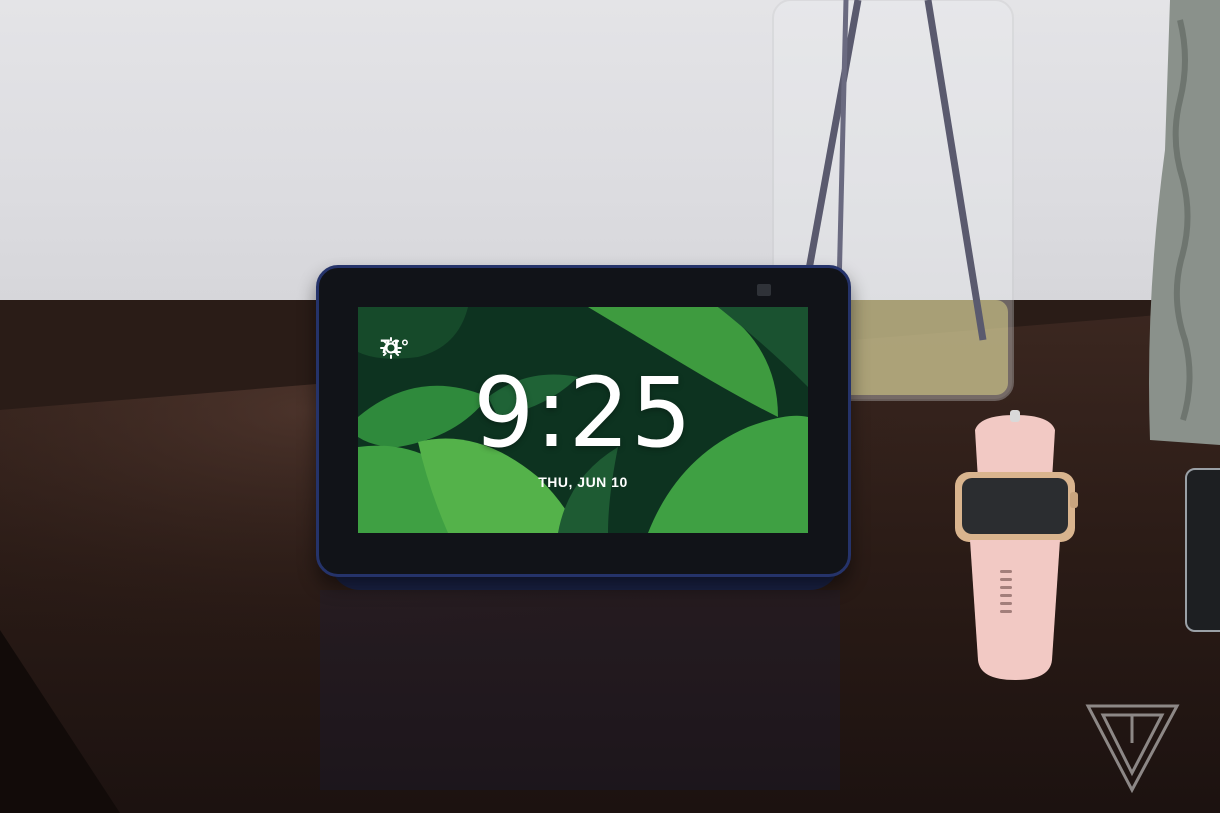 The image size is (1220, 813). What do you see at coordinates (391, 348) in the screenshot?
I see `sun-icon` at bounding box center [391, 348].